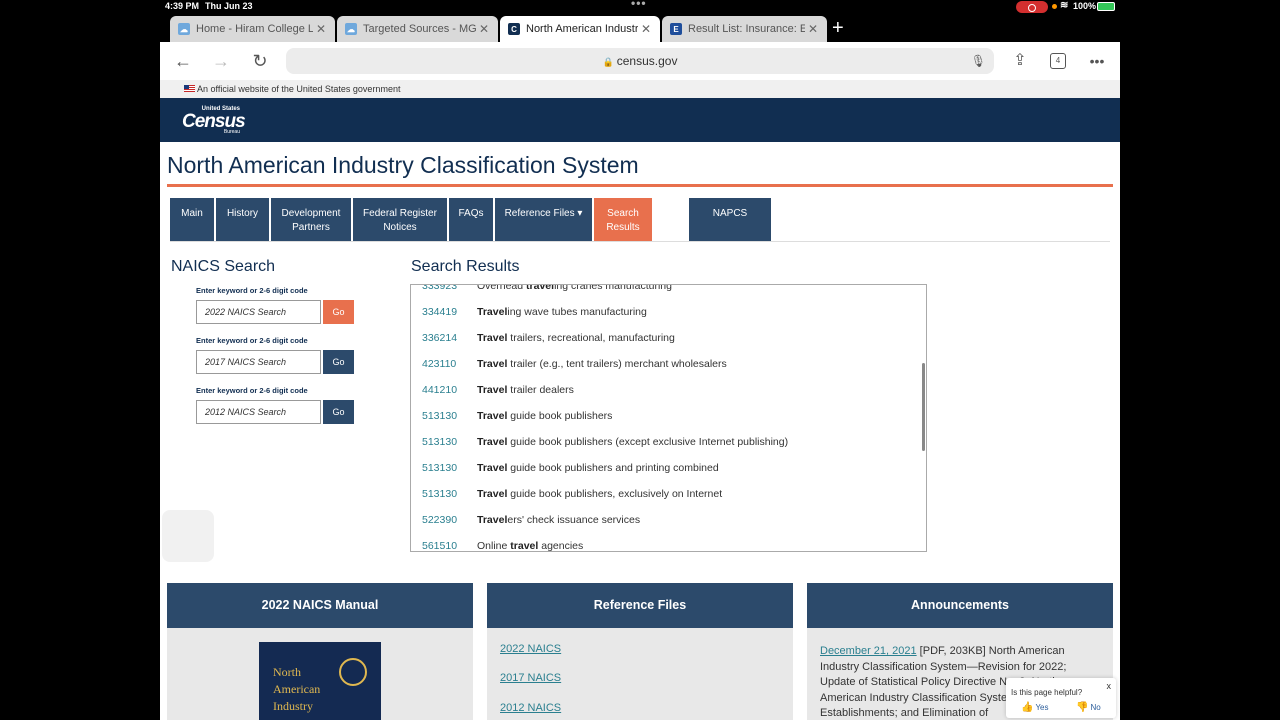 The height and width of the screenshot is (720, 1280). I want to click on browser-tab-active: C North American Industry ✕, so click(580, 29).